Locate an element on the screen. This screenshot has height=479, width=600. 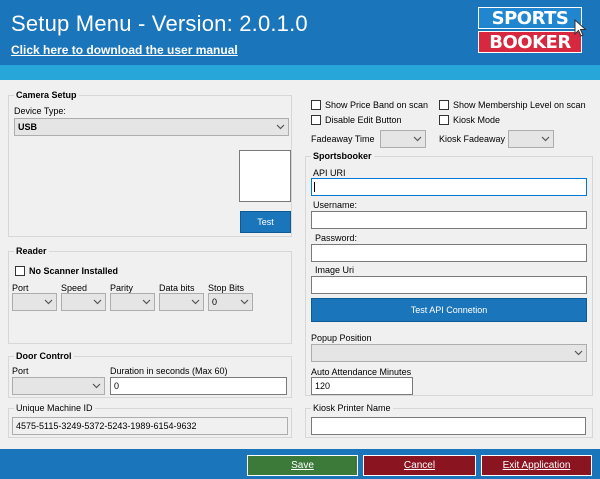
show-price-band-checkbox is located at coordinates (316, 105).